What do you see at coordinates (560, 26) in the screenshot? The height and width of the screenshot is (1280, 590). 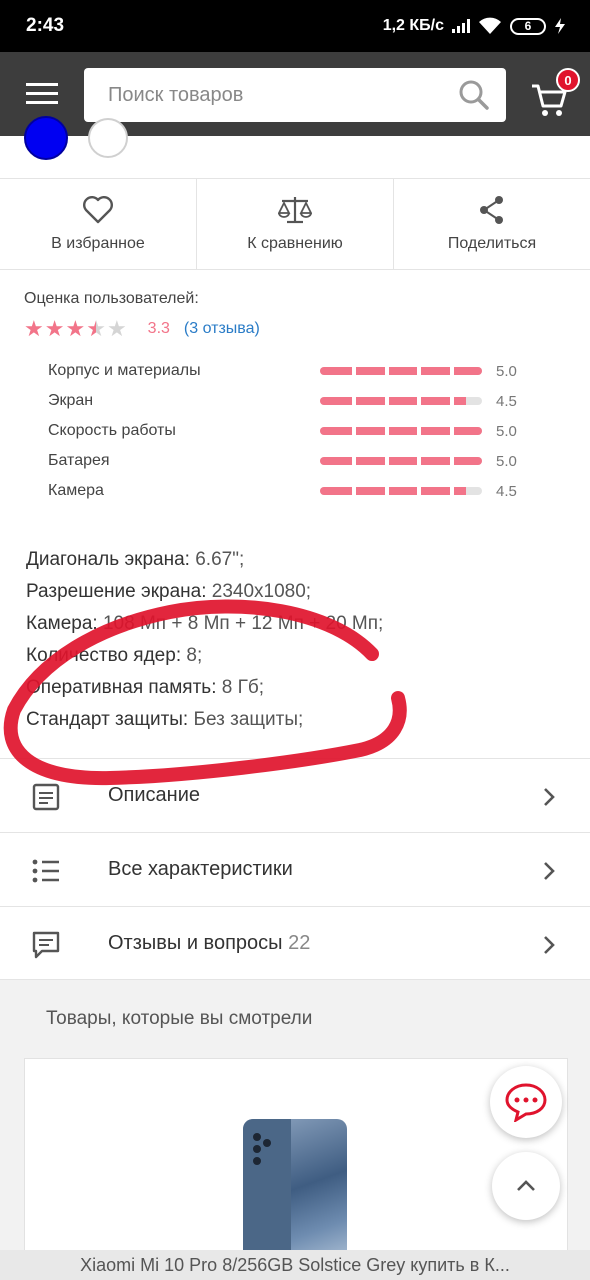 I see `charging-icon` at bounding box center [560, 26].